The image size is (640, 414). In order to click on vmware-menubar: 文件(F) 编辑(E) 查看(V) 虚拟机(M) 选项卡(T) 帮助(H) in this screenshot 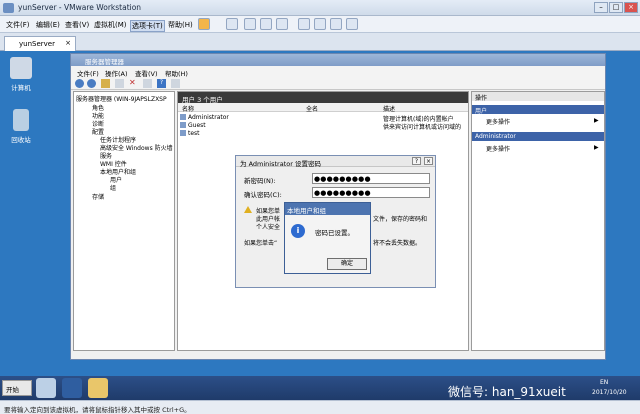, I will do `click(320, 24)`.